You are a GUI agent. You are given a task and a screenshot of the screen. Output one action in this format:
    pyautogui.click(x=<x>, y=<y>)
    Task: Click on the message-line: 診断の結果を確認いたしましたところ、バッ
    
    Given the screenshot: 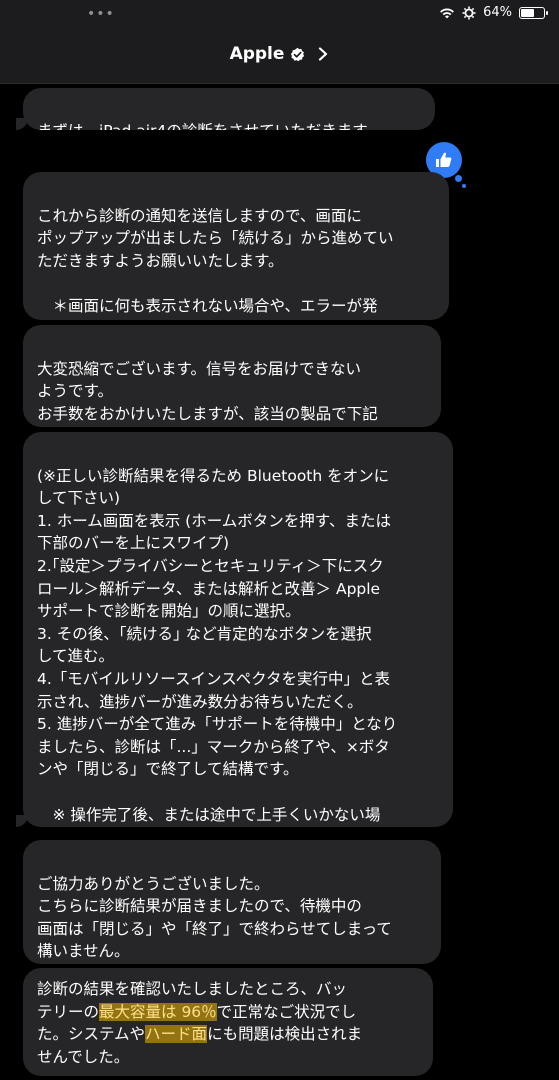 What is the action you would take?
    pyautogui.click(x=192, y=989)
    